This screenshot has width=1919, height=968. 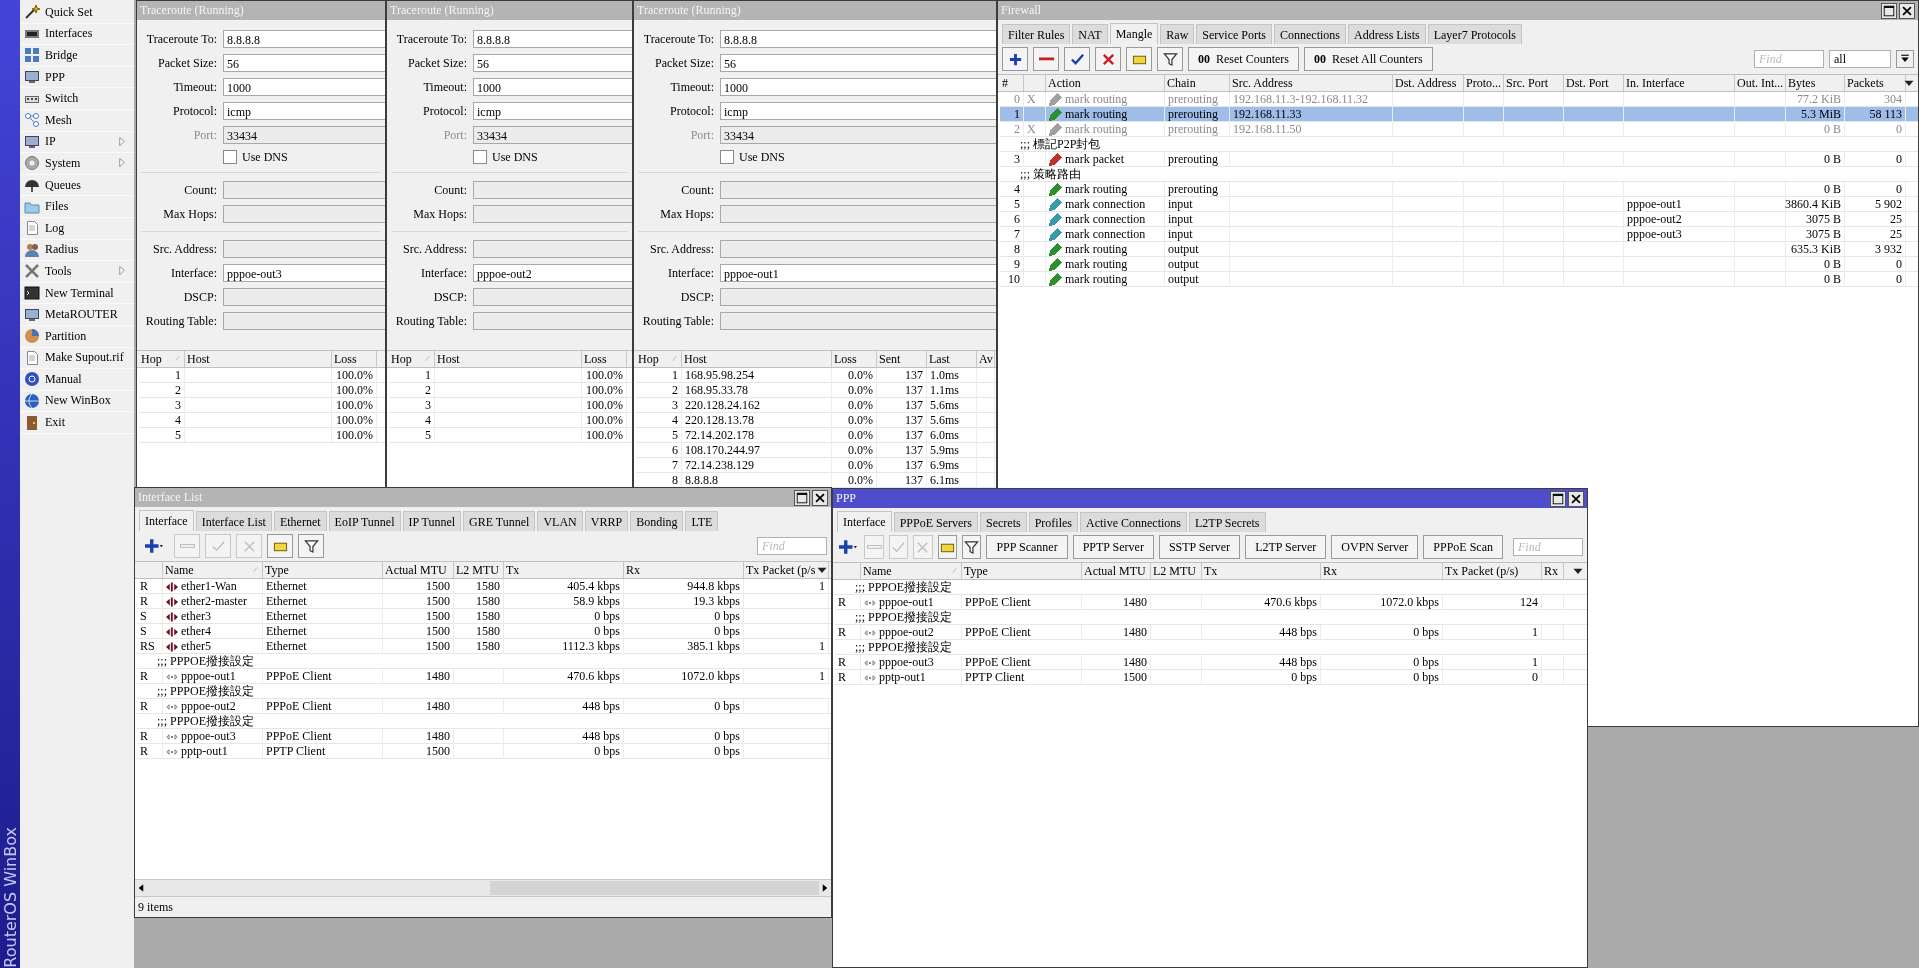 I want to click on toolbar-button: PPTP Server, so click(x=1113, y=547).